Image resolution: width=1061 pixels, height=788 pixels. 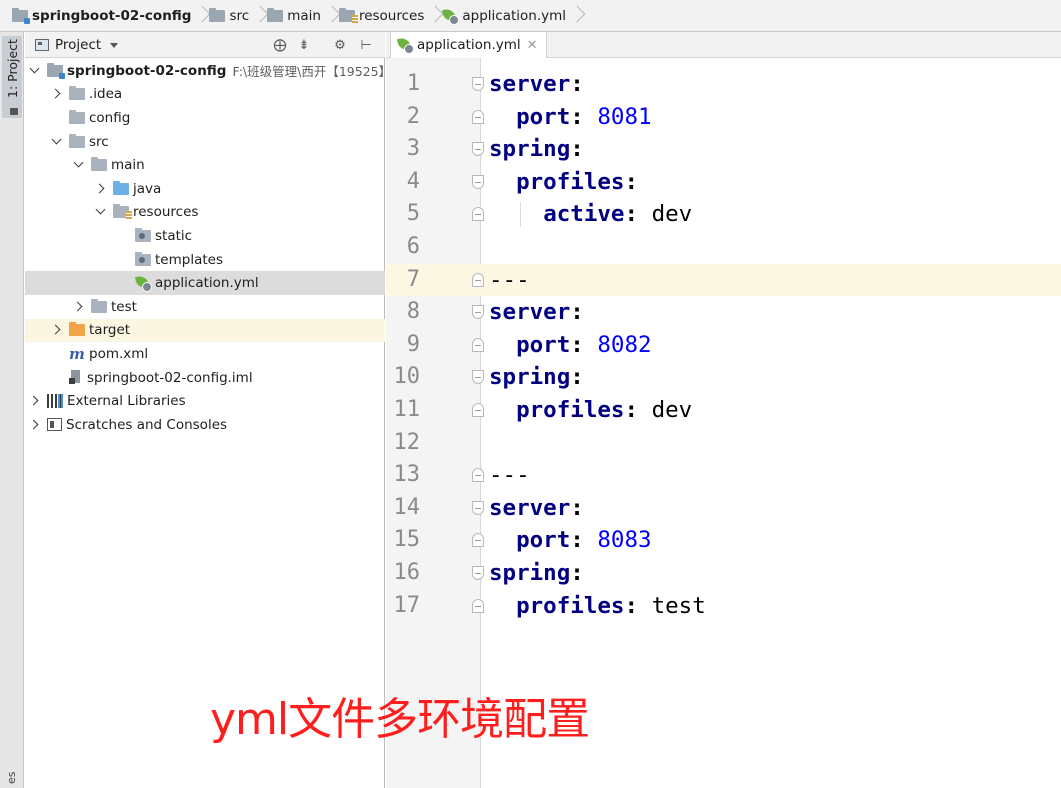 I want to click on breadcrumb-item-main: main, so click(x=296, y=16).